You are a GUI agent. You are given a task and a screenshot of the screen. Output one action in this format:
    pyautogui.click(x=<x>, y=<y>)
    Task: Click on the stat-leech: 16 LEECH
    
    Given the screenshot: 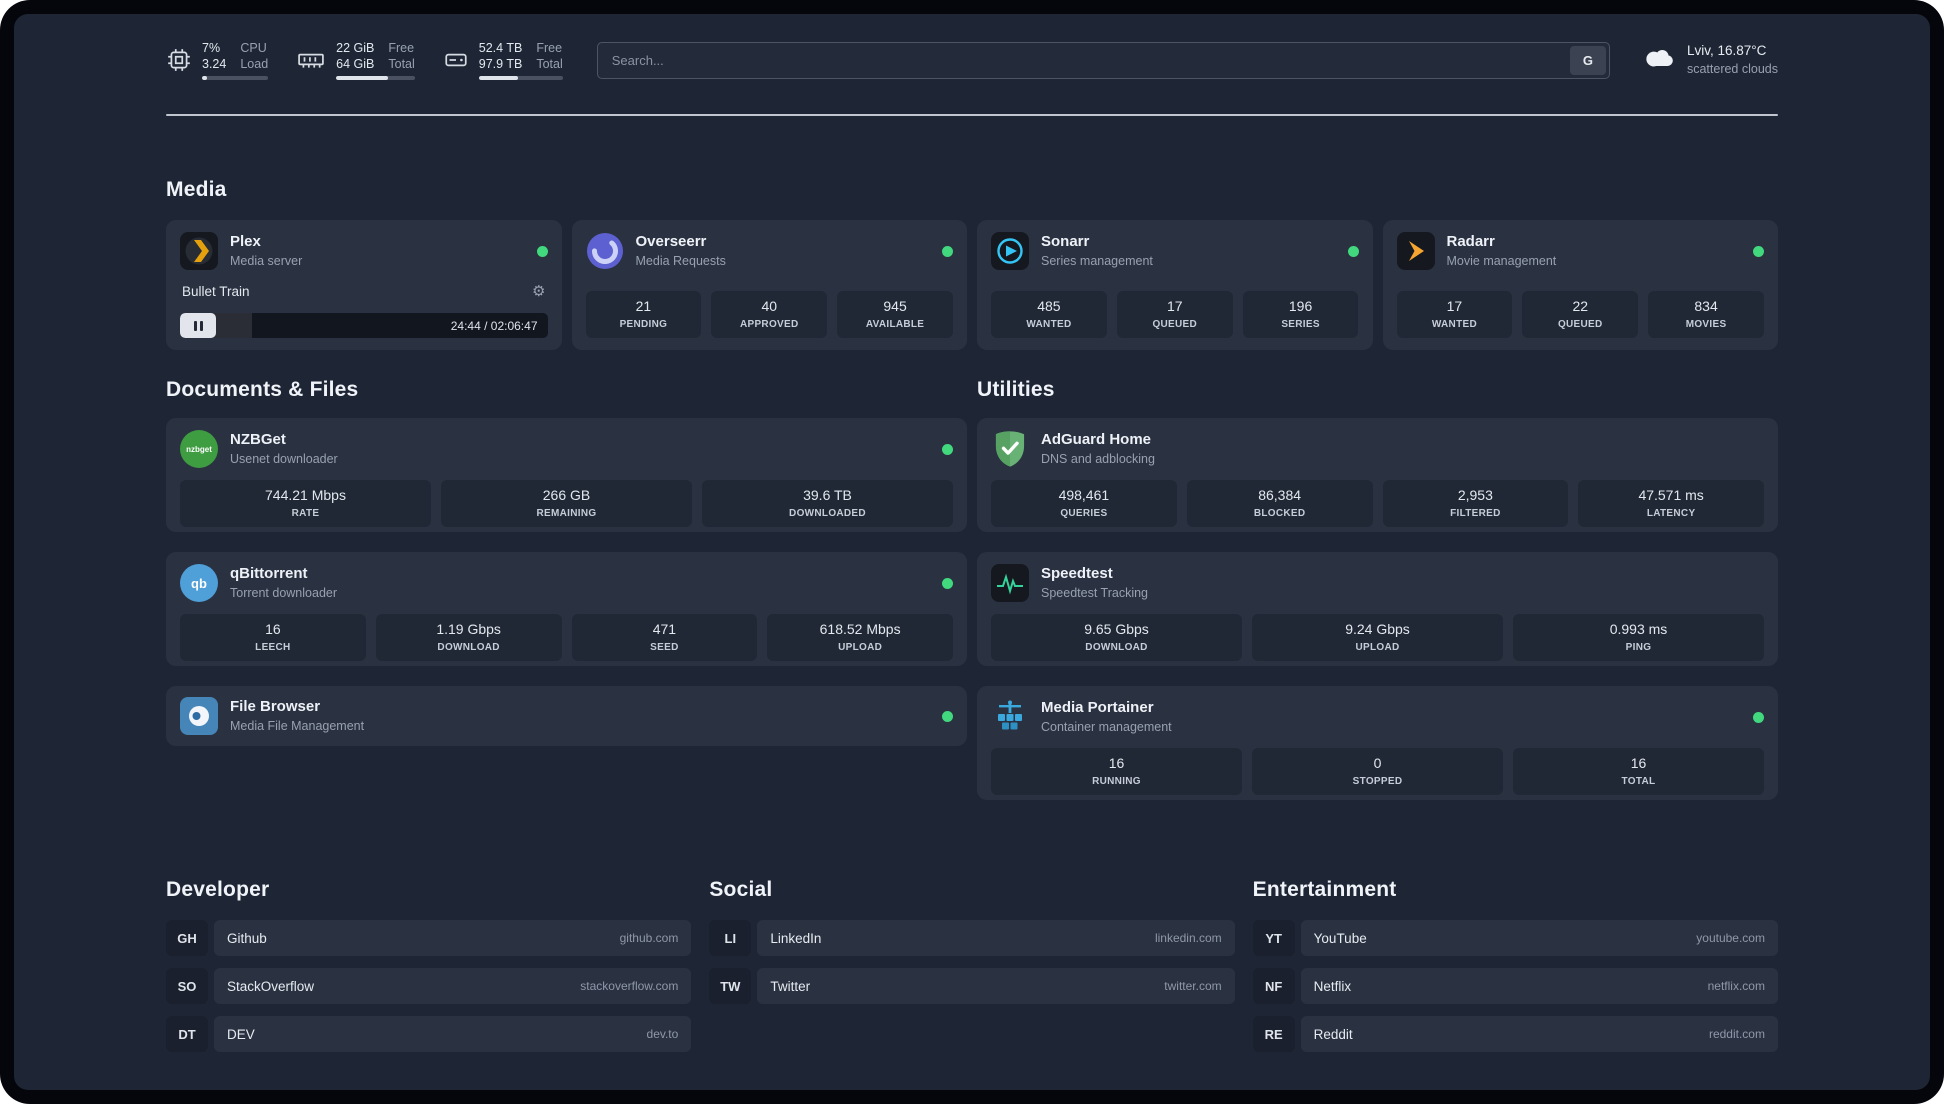 What is the action you would take?
    pyautogui.click(x=273, y=638)
    